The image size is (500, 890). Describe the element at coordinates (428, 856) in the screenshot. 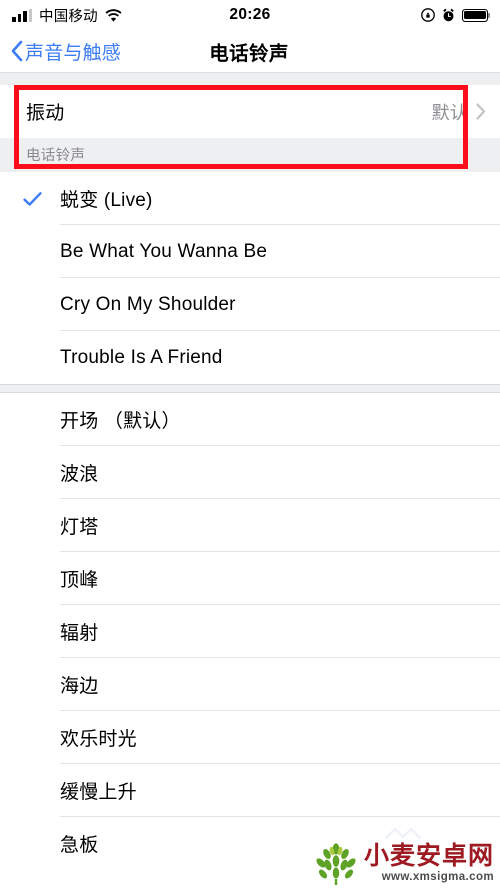

I see `watermark-title: 小麦安卓网` at that location.